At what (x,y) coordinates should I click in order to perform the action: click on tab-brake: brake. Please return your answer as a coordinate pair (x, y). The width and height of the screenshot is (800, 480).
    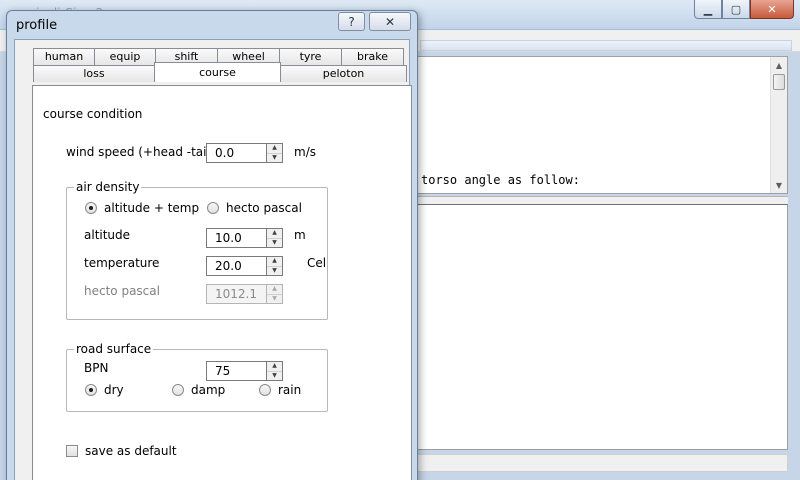
    Looking at the image, I should click on (372, 56).